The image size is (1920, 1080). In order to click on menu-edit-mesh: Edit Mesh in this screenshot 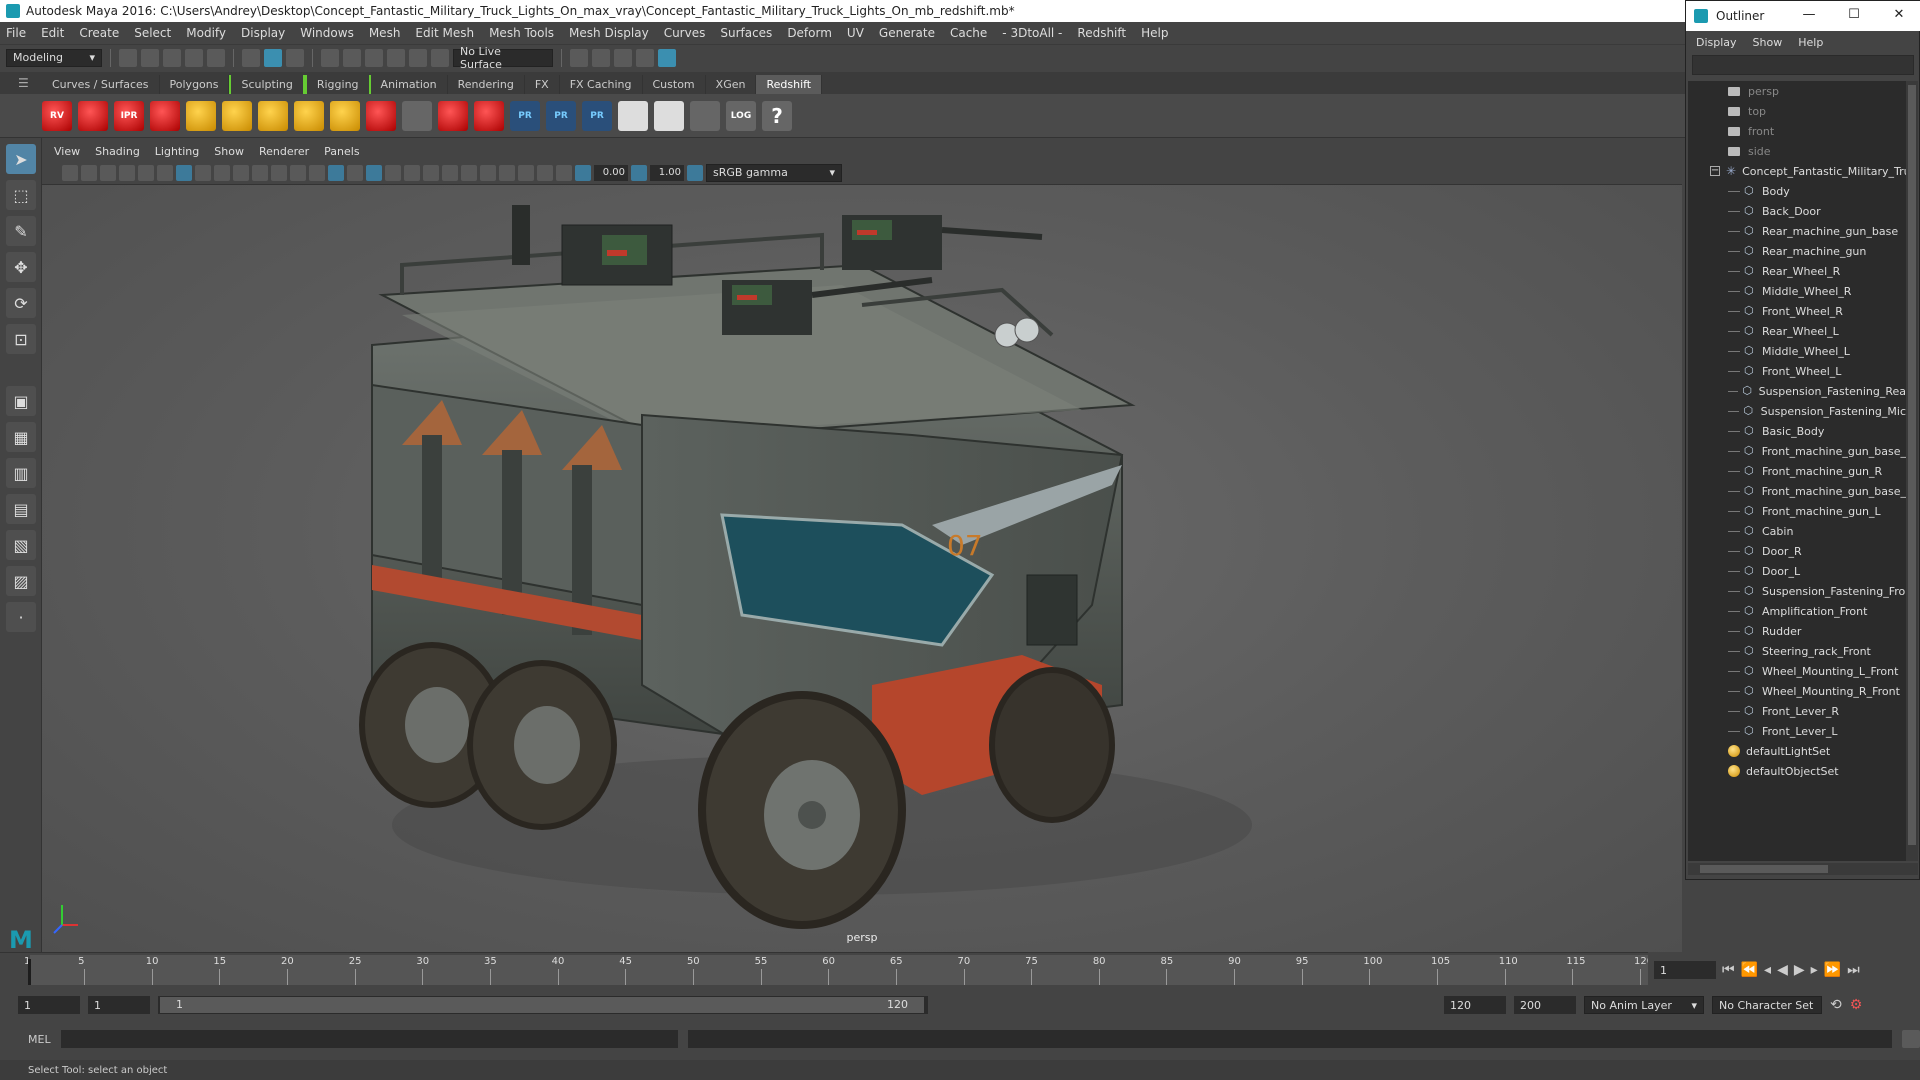, I will do `click(444, 33)`.